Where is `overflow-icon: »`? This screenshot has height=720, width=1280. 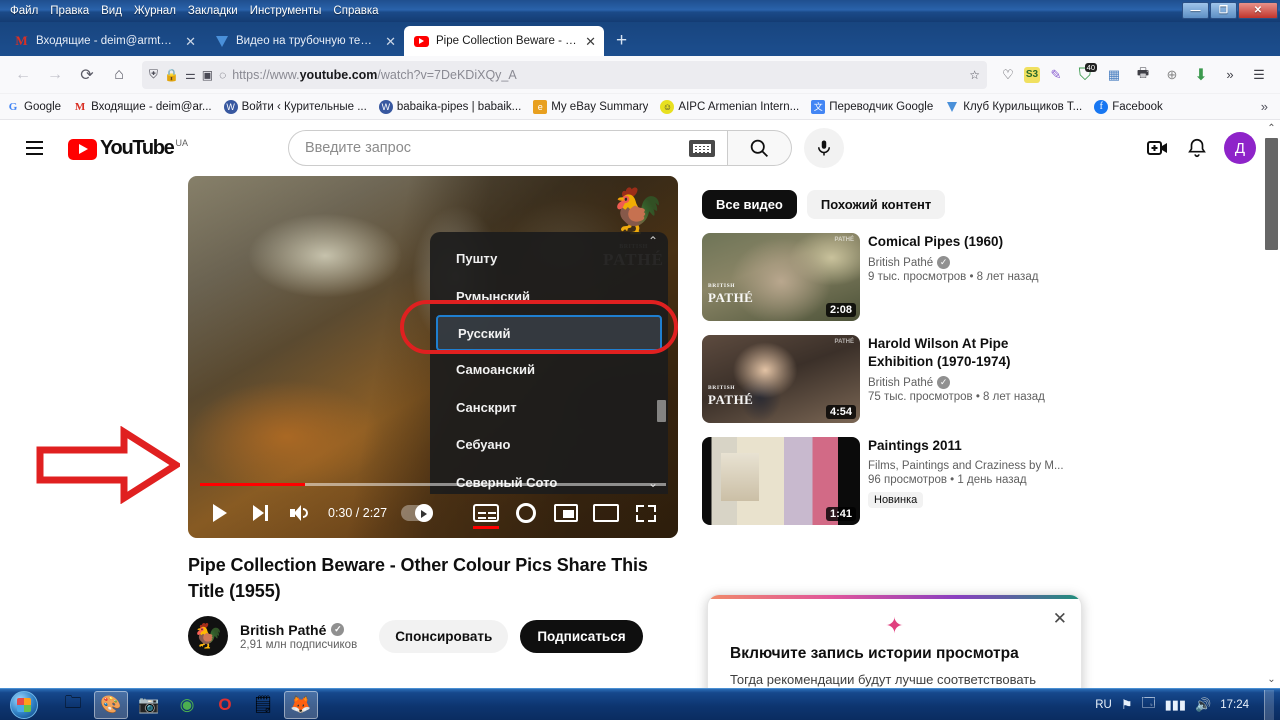
overflow-icon: » is located at coordinates (1230, 75).